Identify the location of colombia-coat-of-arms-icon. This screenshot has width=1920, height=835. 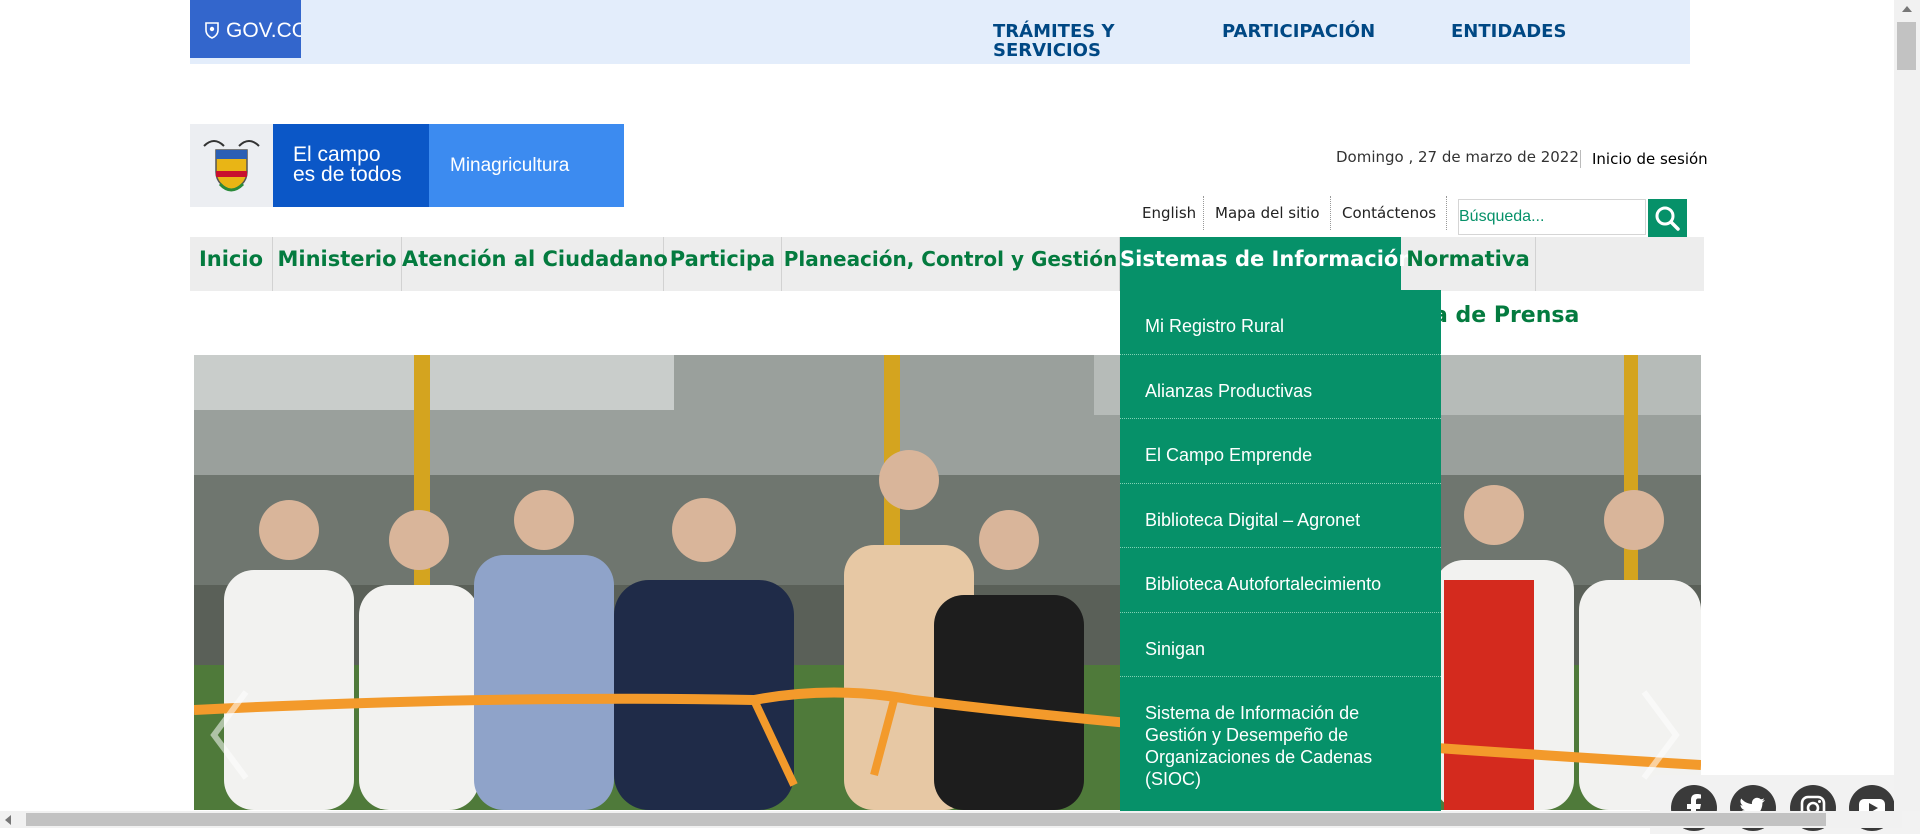
(231, 165).